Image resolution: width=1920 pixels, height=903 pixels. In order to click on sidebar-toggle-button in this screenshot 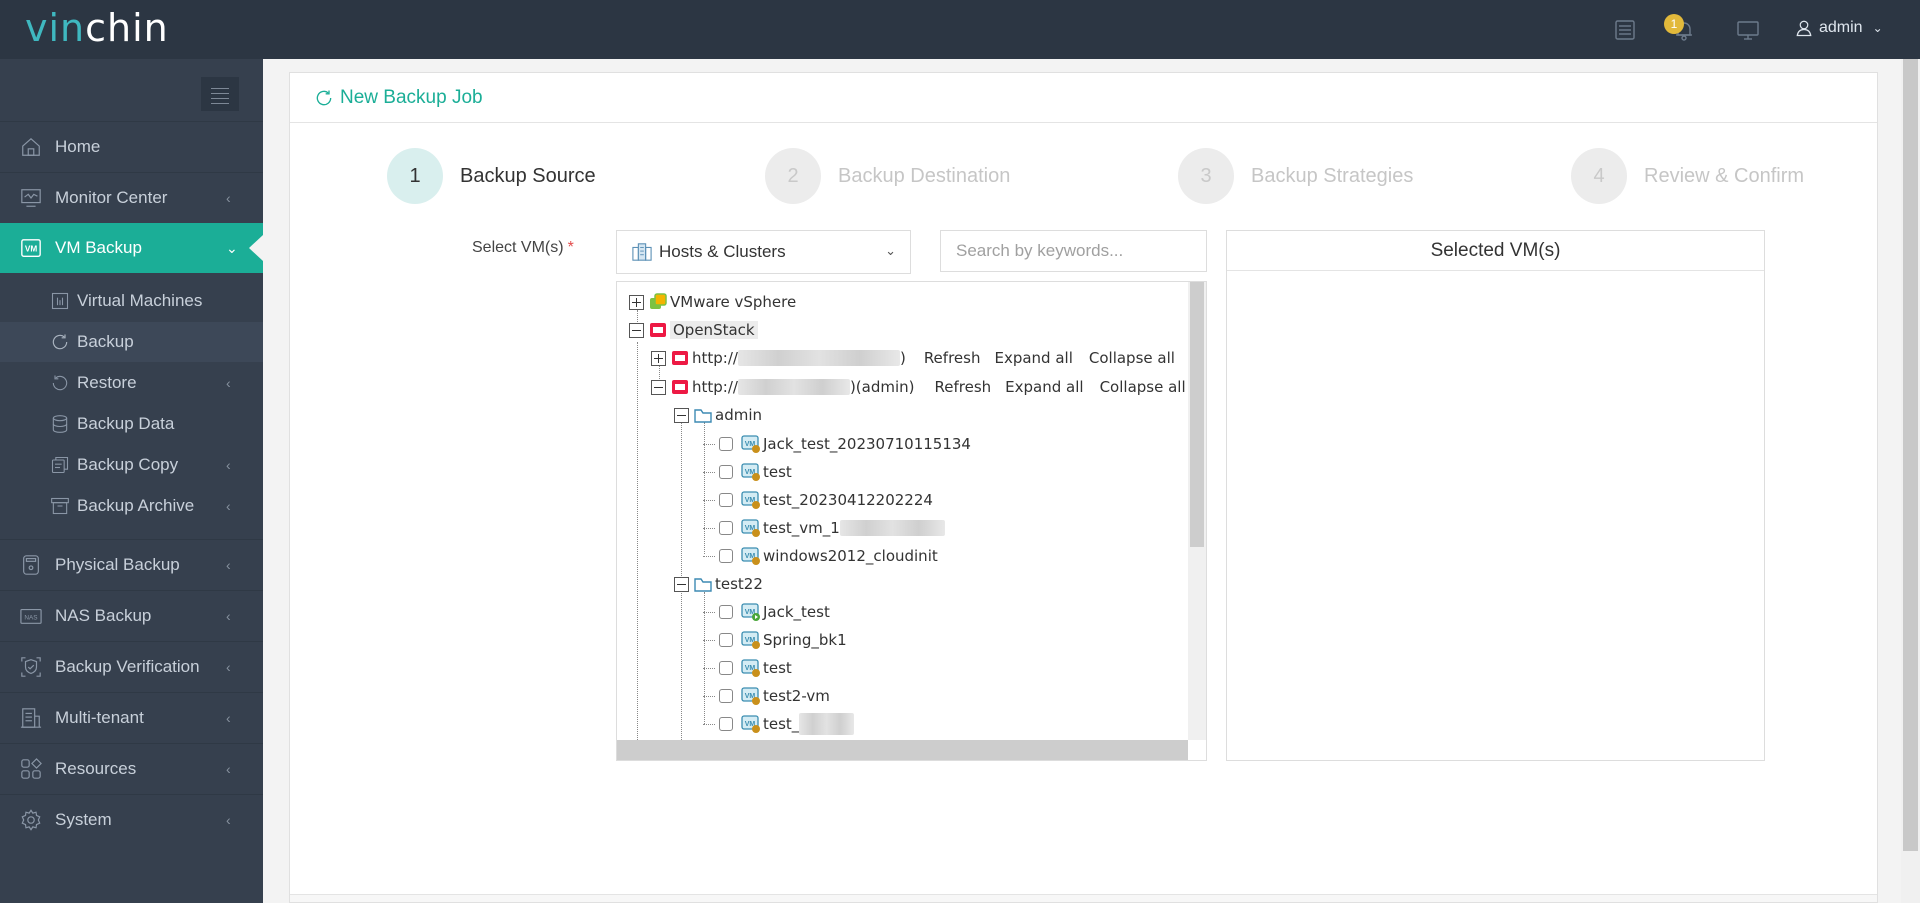, I will do `click(220, 94)`.